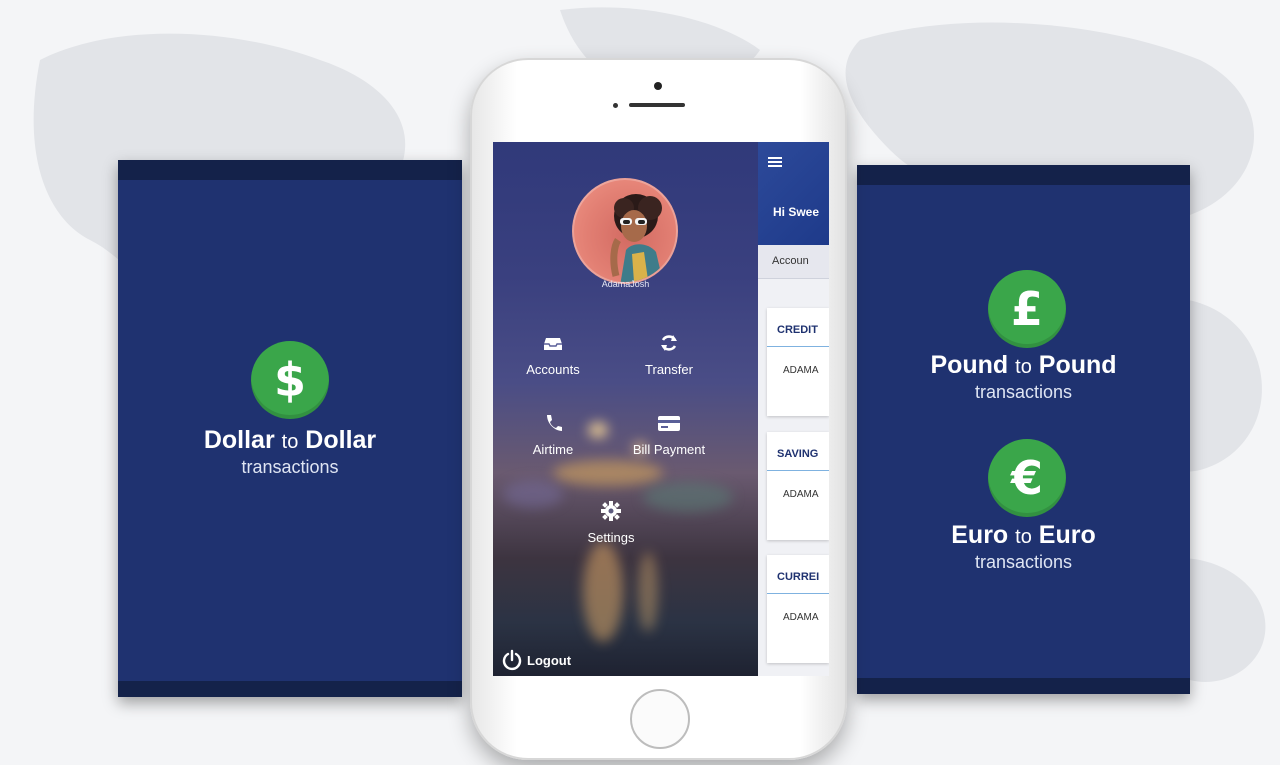  What do you see at coordinates (669, 434) in the screenshot?
I see `menu-item-bill-payment: Bill Payment` at bounding box center [669, 434].